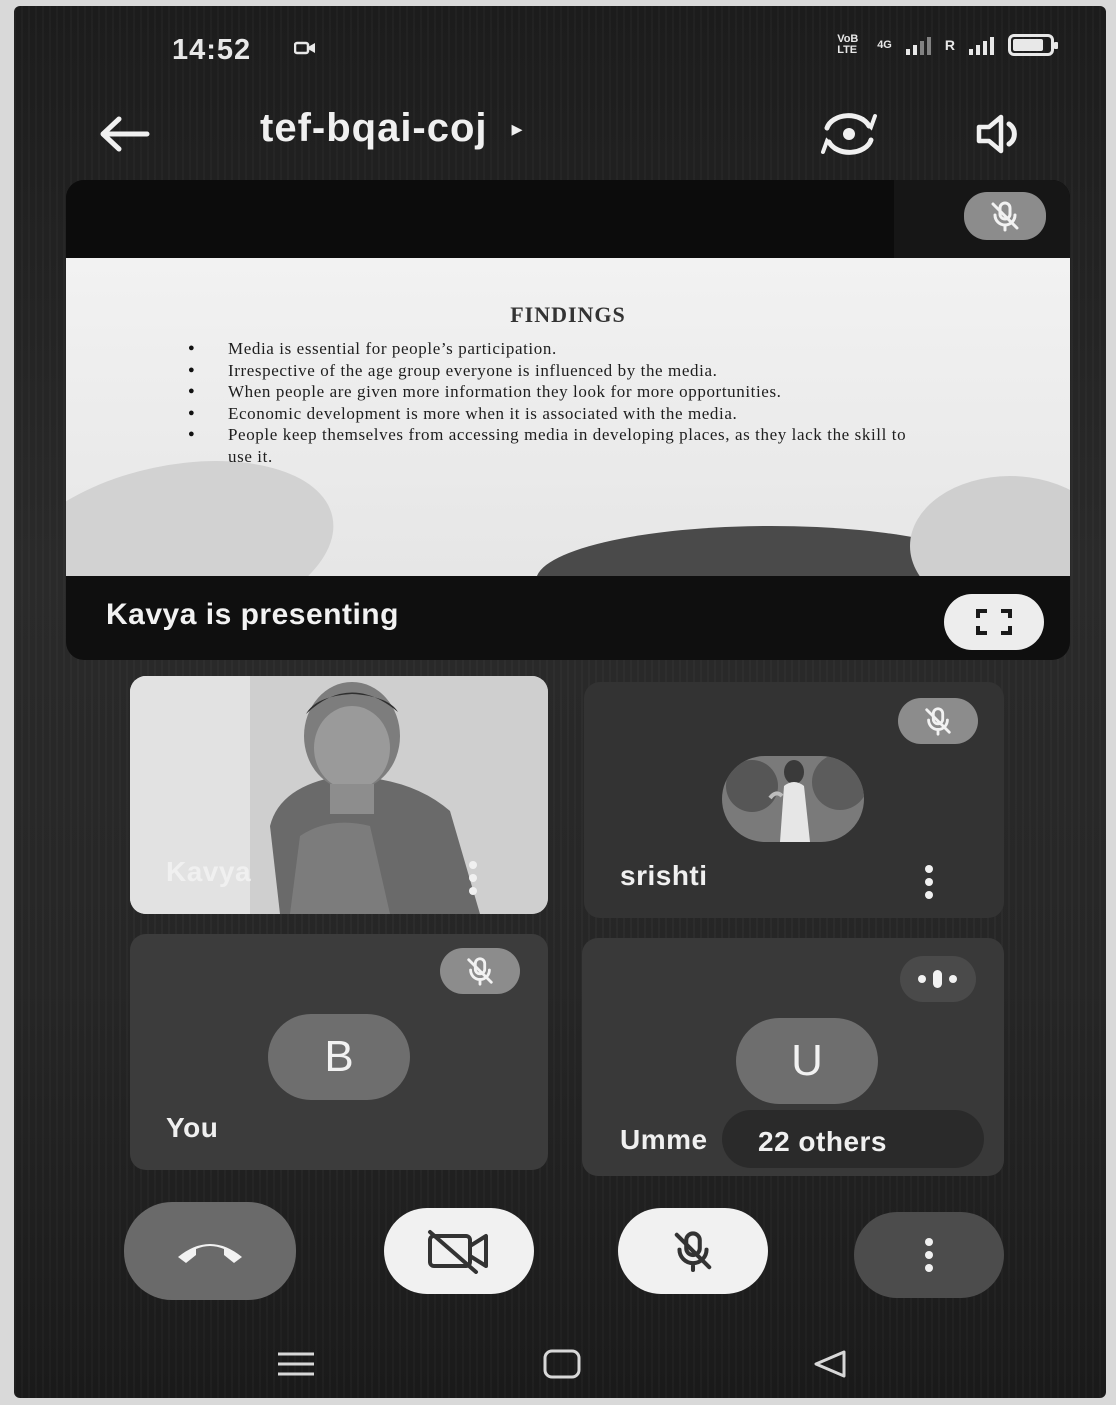 This screenshot has height=1405, width=1116. I want to click on network-label: VoB LTE, so click(848, 44).